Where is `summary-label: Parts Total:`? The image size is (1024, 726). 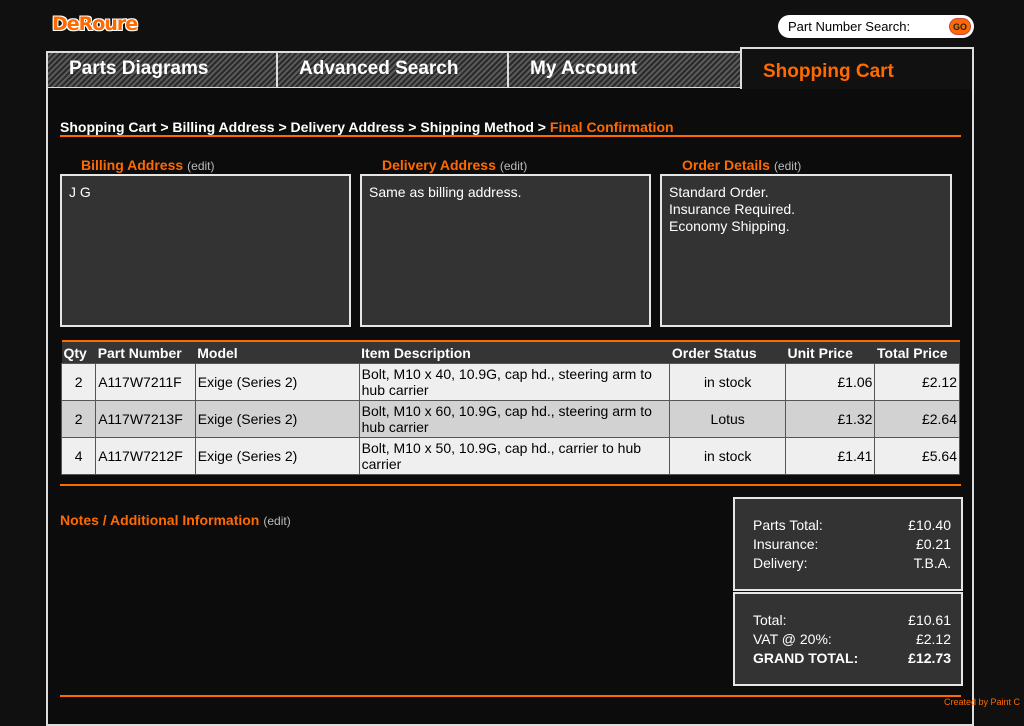 summary-label: Parts Total: is located at coordinates (788, 525).